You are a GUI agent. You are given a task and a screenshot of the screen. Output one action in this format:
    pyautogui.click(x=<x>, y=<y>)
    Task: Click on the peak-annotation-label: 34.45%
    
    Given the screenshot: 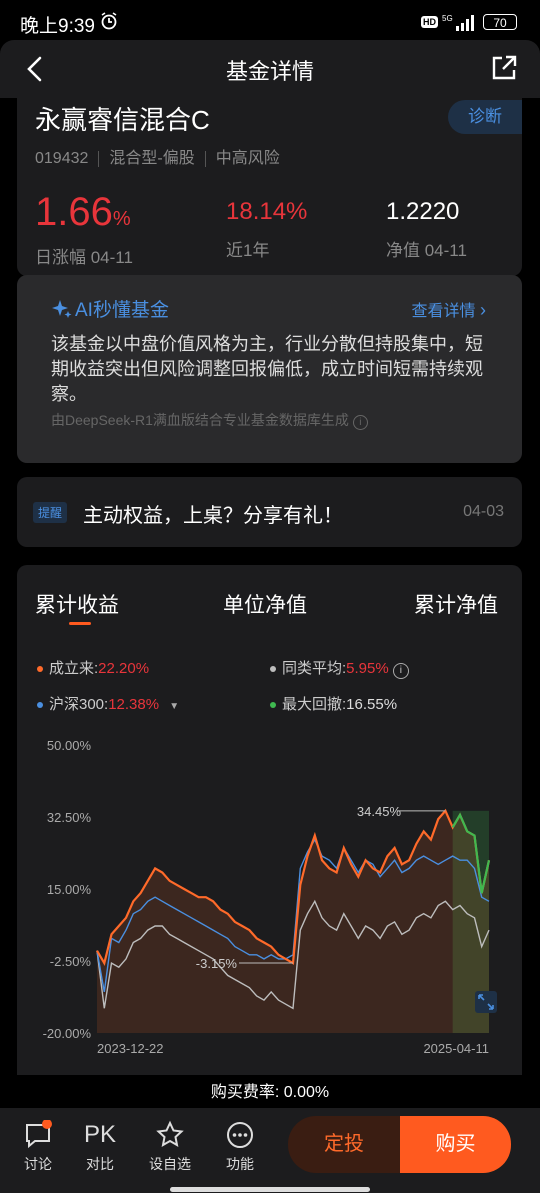 What is the action you would take?
    pyautogui.click(x=379, y=811)
    